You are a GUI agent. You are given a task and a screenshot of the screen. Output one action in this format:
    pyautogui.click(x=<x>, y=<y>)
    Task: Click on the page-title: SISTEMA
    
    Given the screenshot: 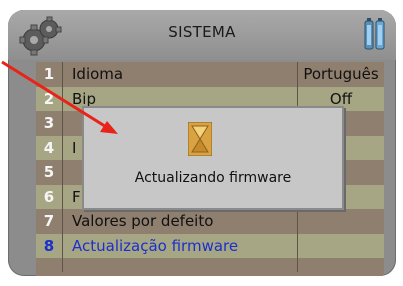 What is the action you would take?
    pyautogui.click(x=202, y=32)
    